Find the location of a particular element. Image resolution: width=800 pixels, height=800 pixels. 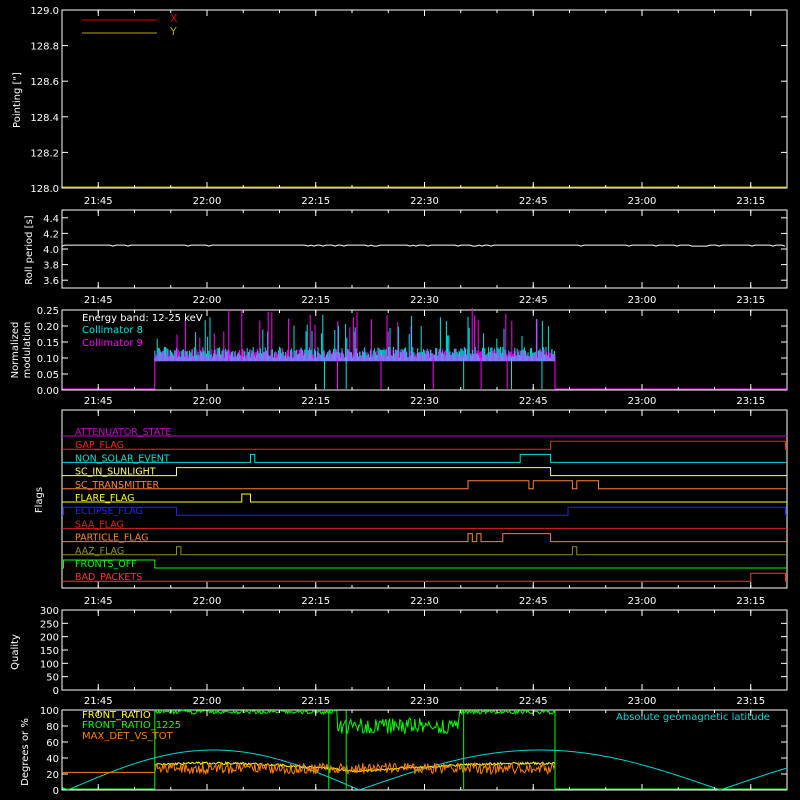

y-tick-label: 150 is located at coordinates (49, 651).